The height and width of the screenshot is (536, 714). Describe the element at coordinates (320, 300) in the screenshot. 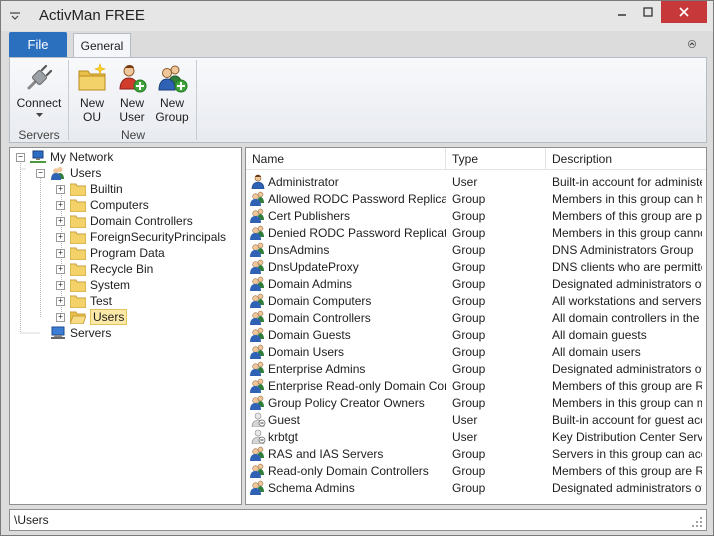

I see `row-name: Domain Computers` at that location.